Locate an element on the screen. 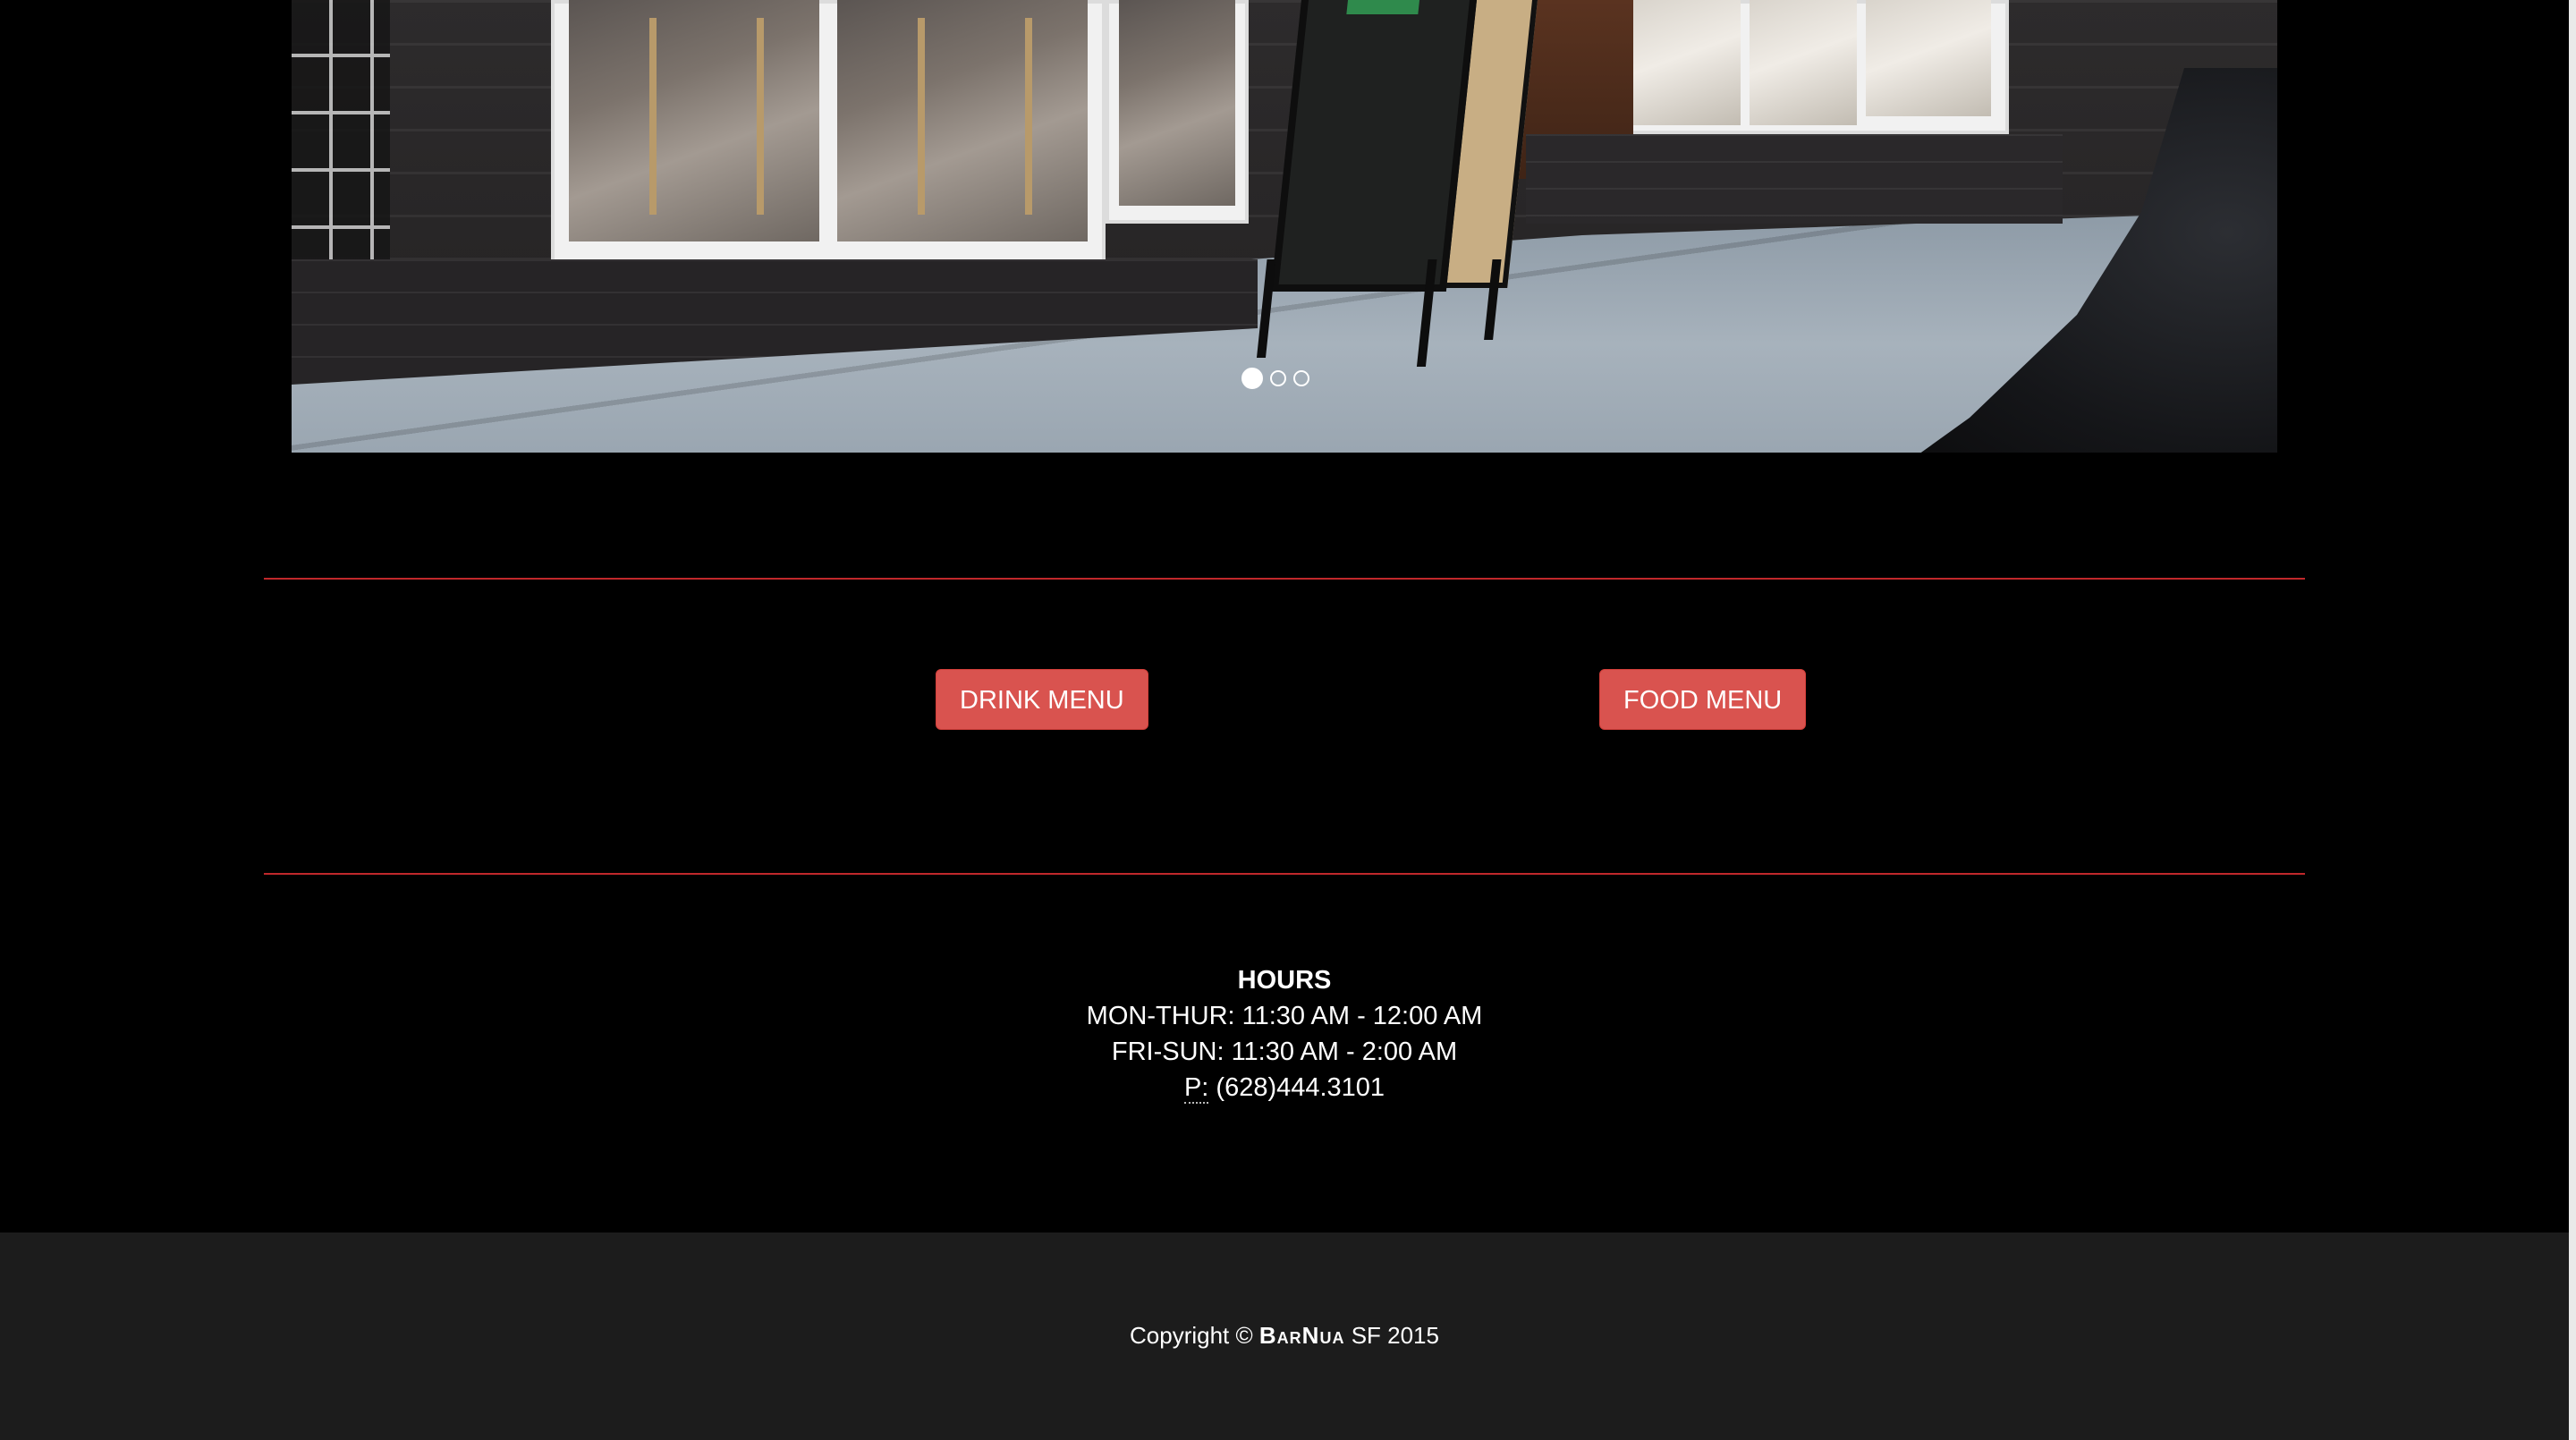 This screenshot has width=2576, height=1440. carousel-indicators is located at coordinates (1275, 378).